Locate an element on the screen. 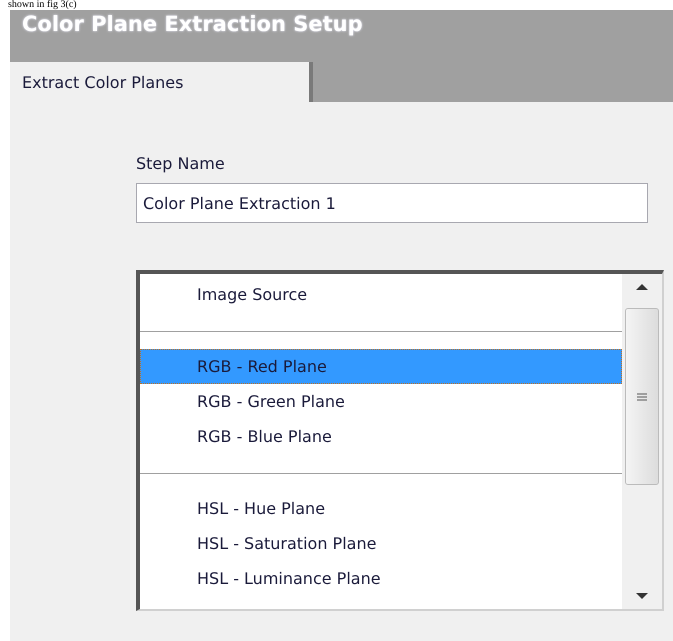 The width and height of the screenshot is (673, 641). list-item: RGB - Blue Plane is located at coordinates (381, 436).